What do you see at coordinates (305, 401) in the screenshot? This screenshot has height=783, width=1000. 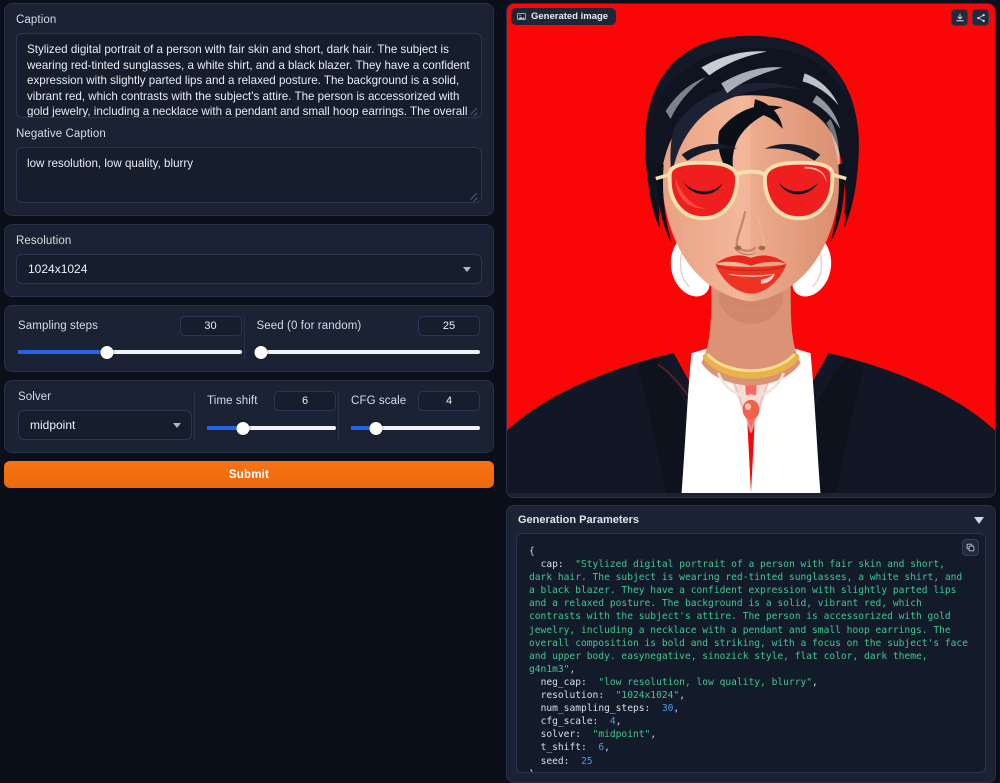 I see `time-shift-value: 6` at bounding box center [305, 401].